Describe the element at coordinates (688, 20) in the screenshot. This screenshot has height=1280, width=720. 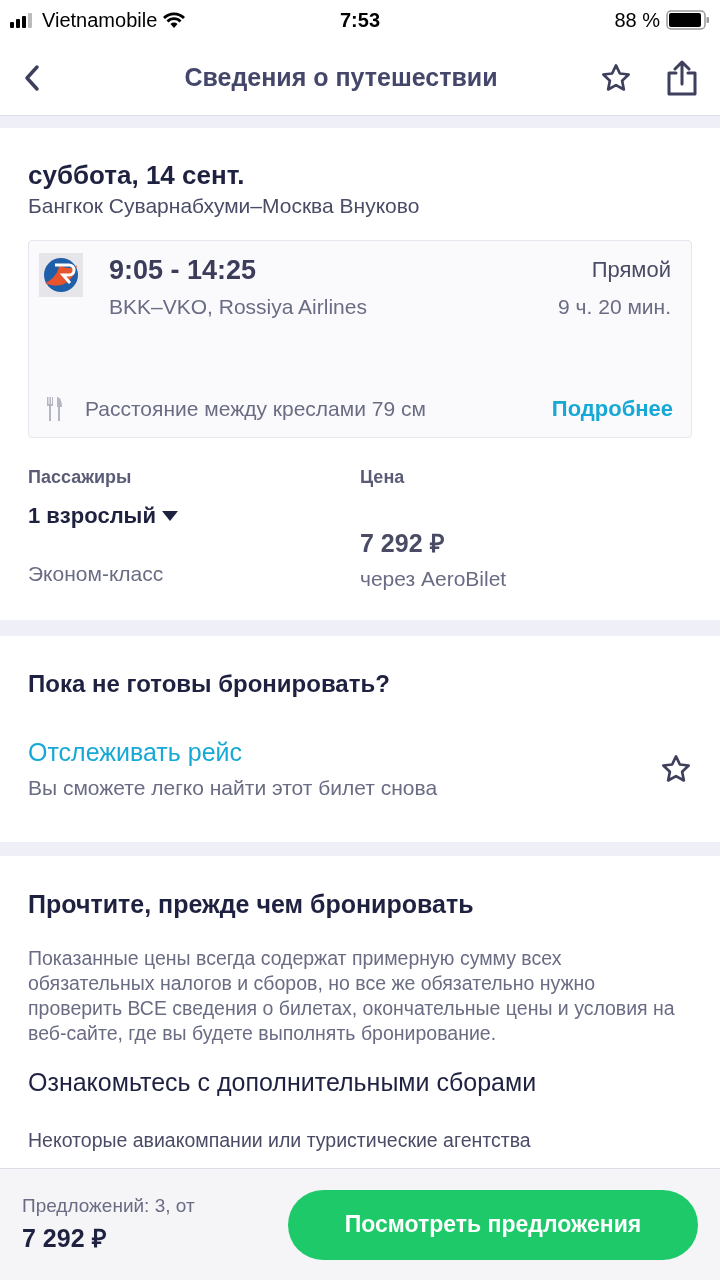
I see `battery-icon` at that location.